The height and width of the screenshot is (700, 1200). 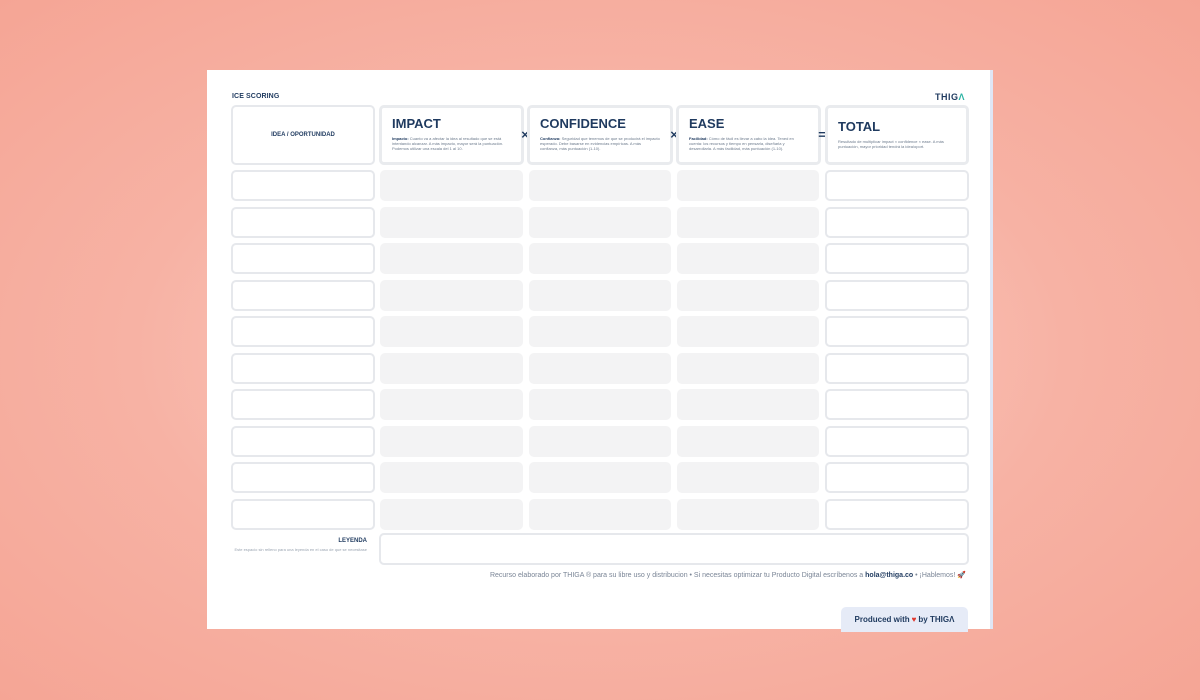 What do you see at coordinates (882, 619) in the screenshot?
I see `produced-prefix: Produced with` at bounding box center [882, 619].